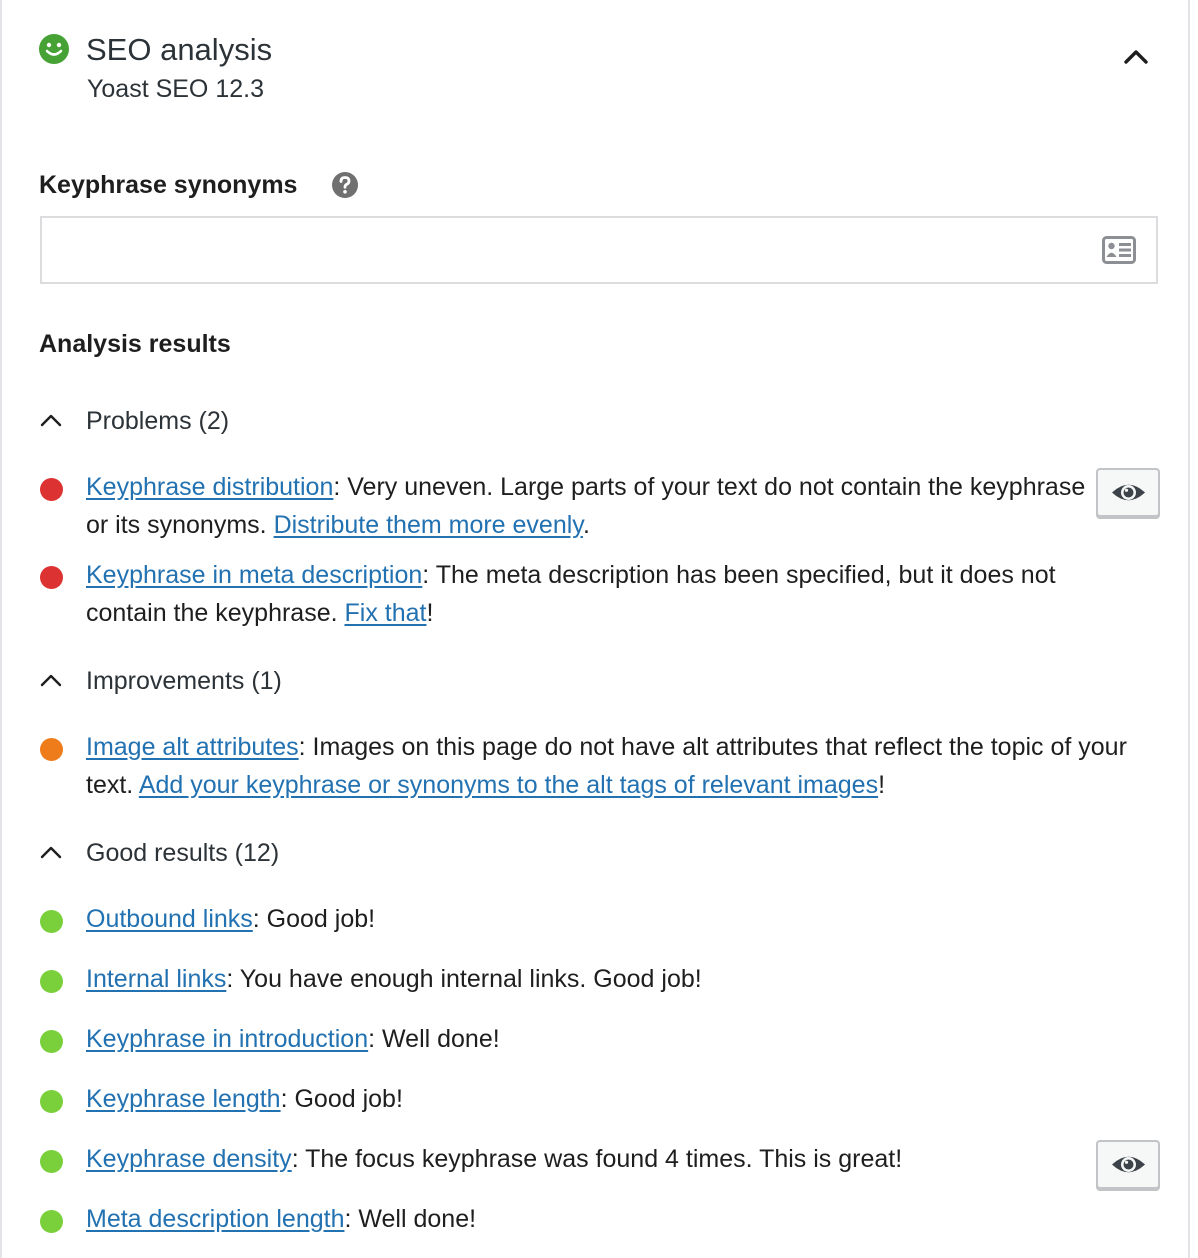 This screenshot has height=1258, width=1198. I want to click on result-link: Image alt attributes, so click(192, 747).